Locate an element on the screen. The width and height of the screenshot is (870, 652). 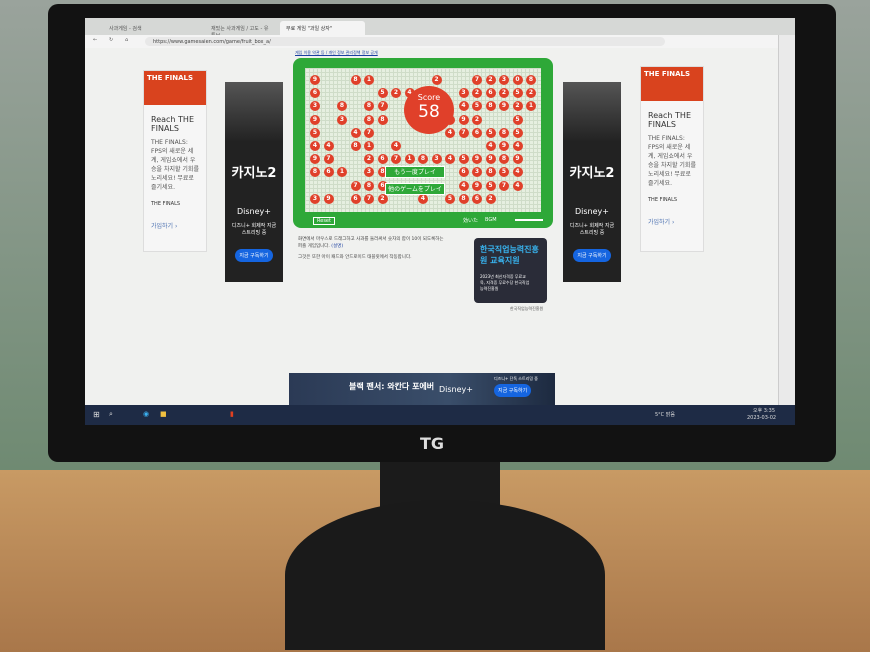
explanation-link: (설명) is located at coordinates (337, 246).